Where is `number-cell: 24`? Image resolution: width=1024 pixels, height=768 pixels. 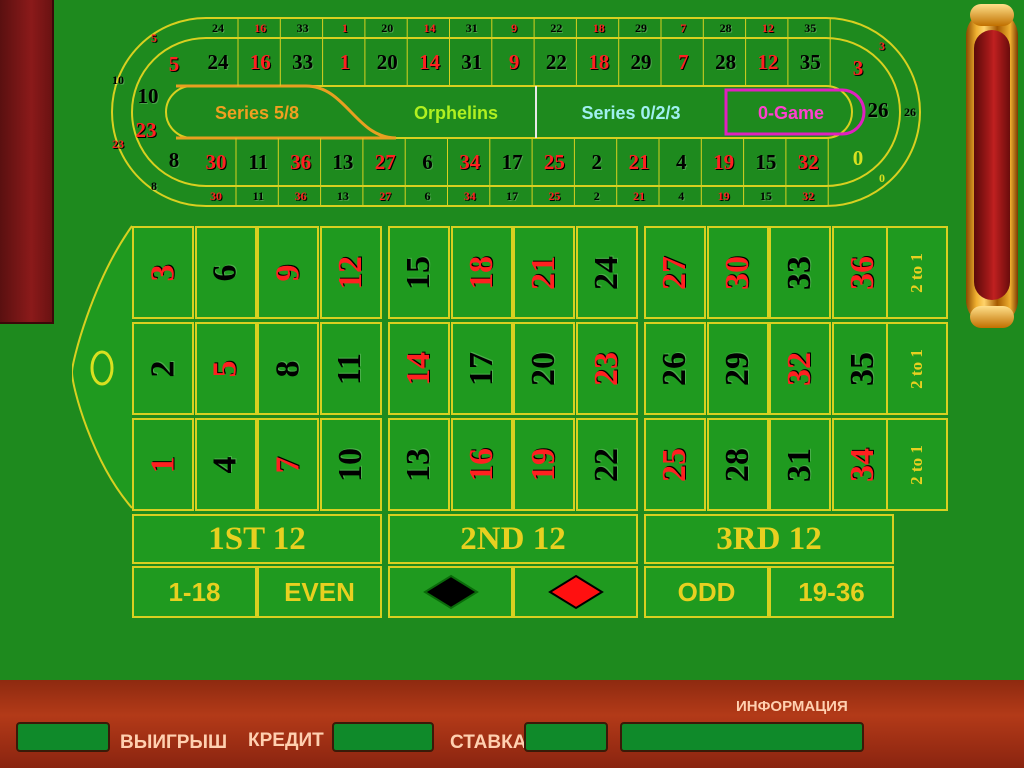
number-cell: 24 is located at coordinates (606, 272).